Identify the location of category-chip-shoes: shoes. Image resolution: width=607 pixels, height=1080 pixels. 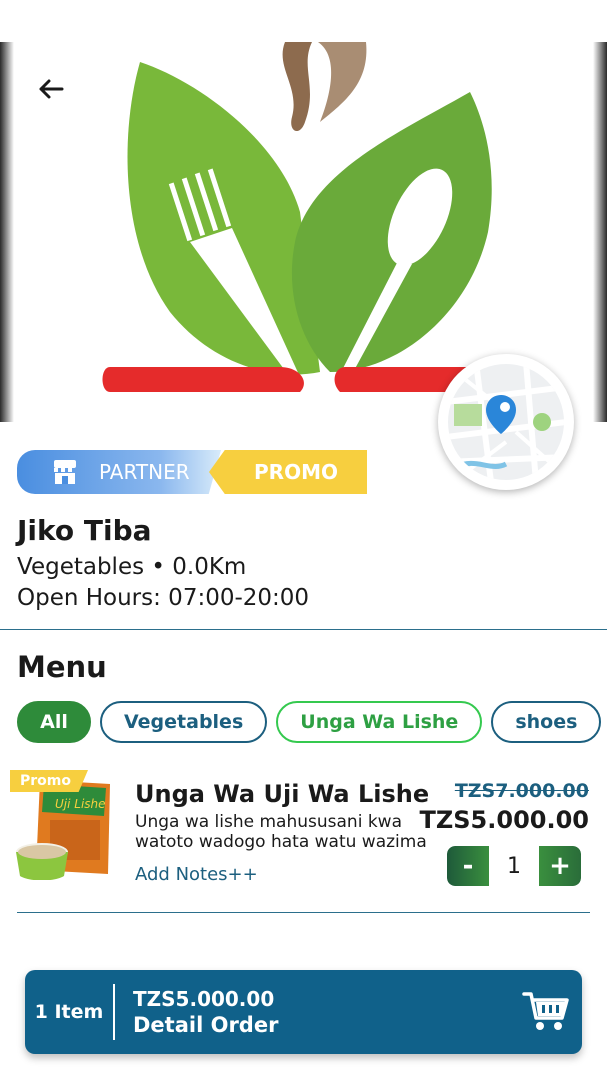
(546, 722).